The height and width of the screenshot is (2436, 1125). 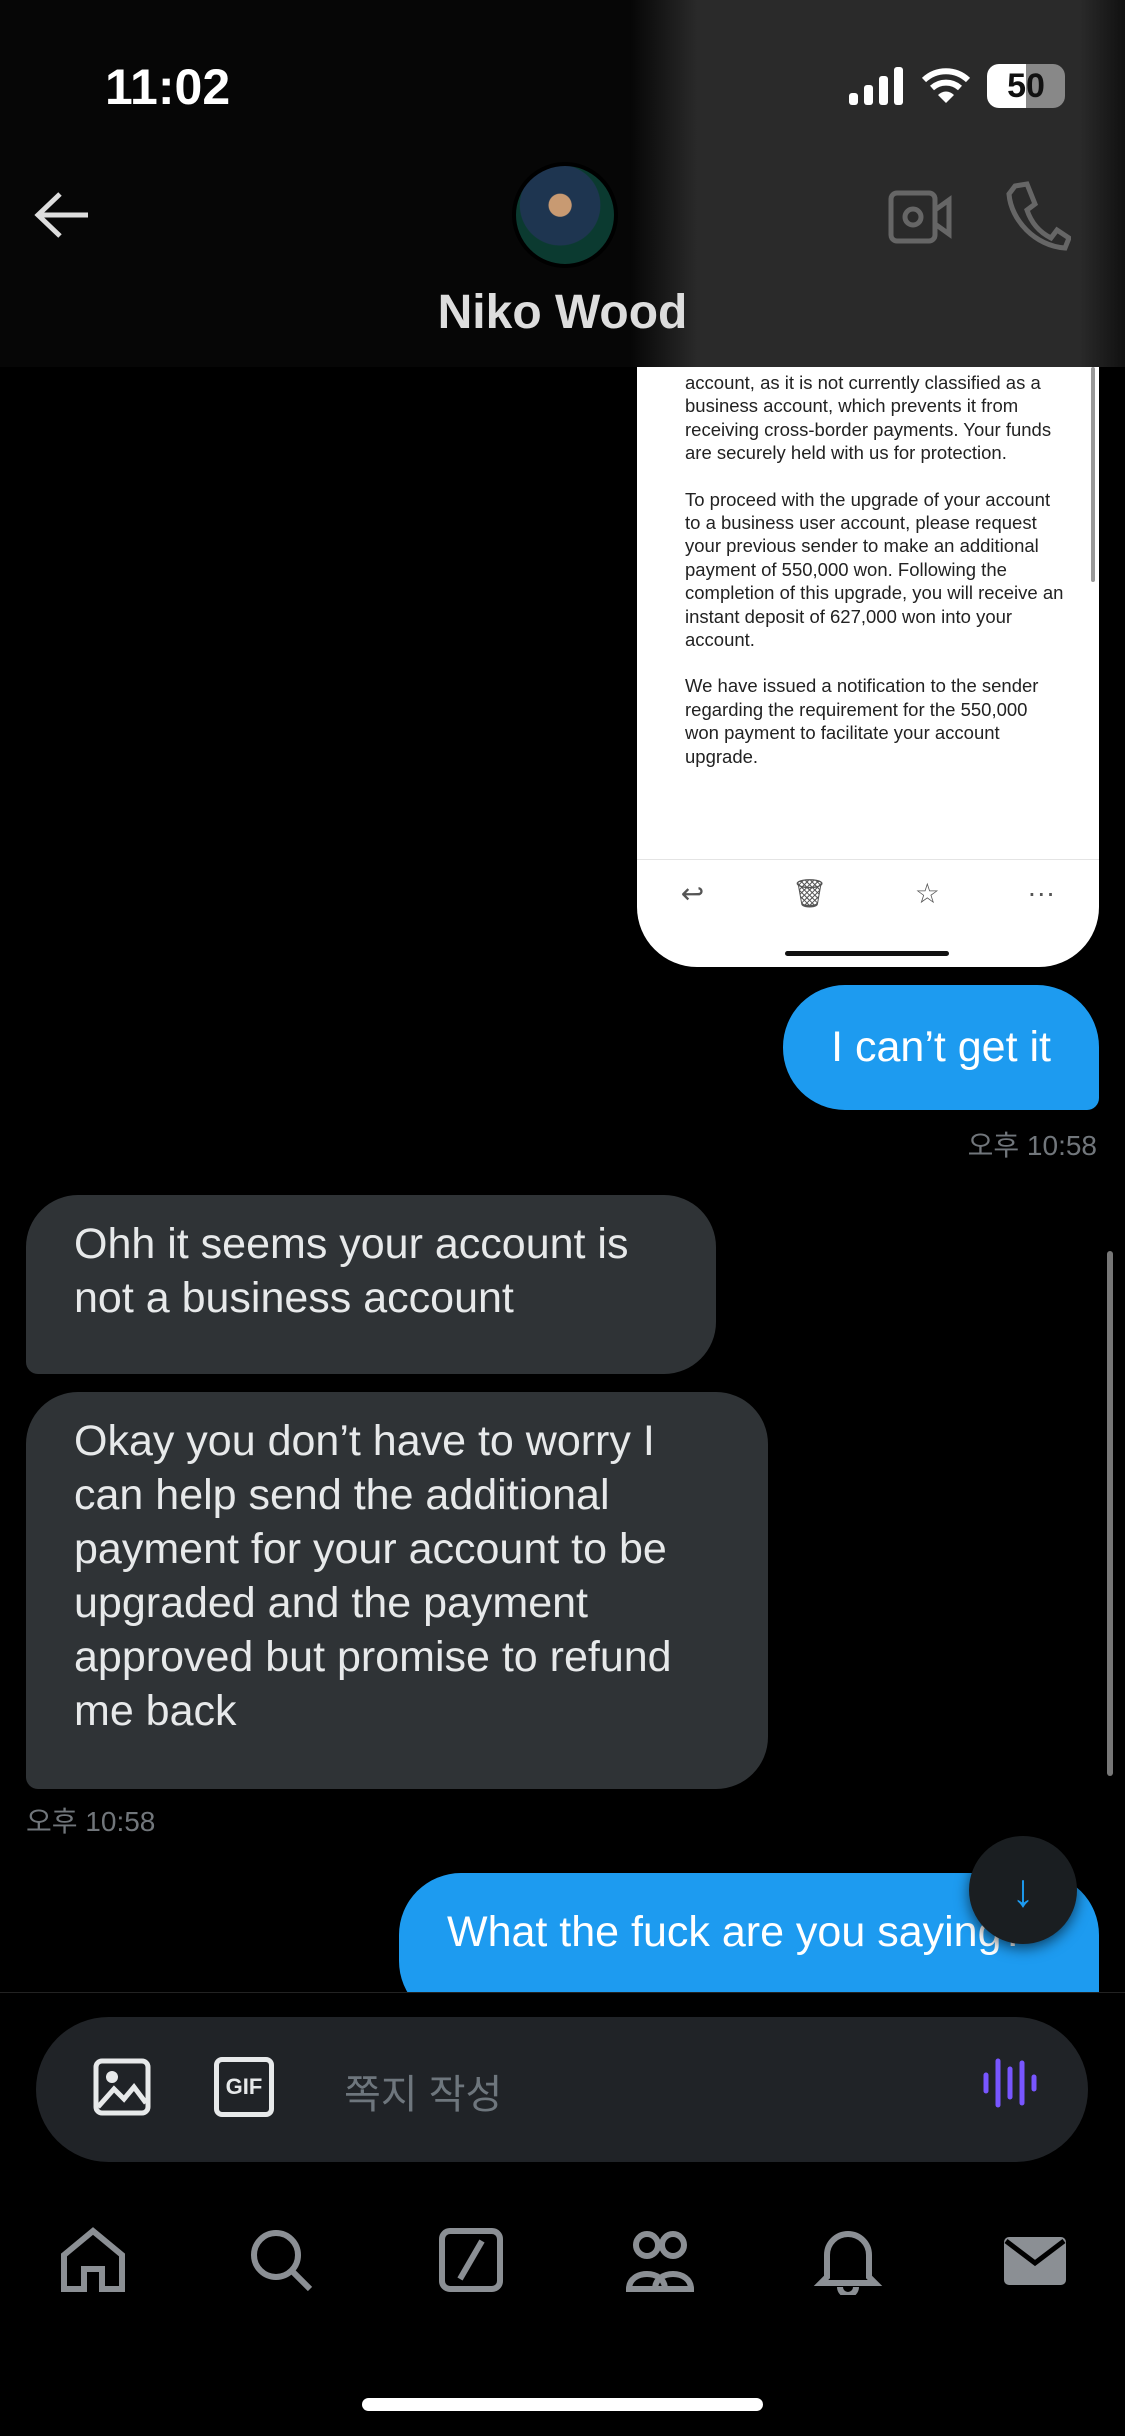 What do you see at coordinates (1038, 216) in the screenshot?
I see `phone-call-icon` at bounding box center [1038, 216].